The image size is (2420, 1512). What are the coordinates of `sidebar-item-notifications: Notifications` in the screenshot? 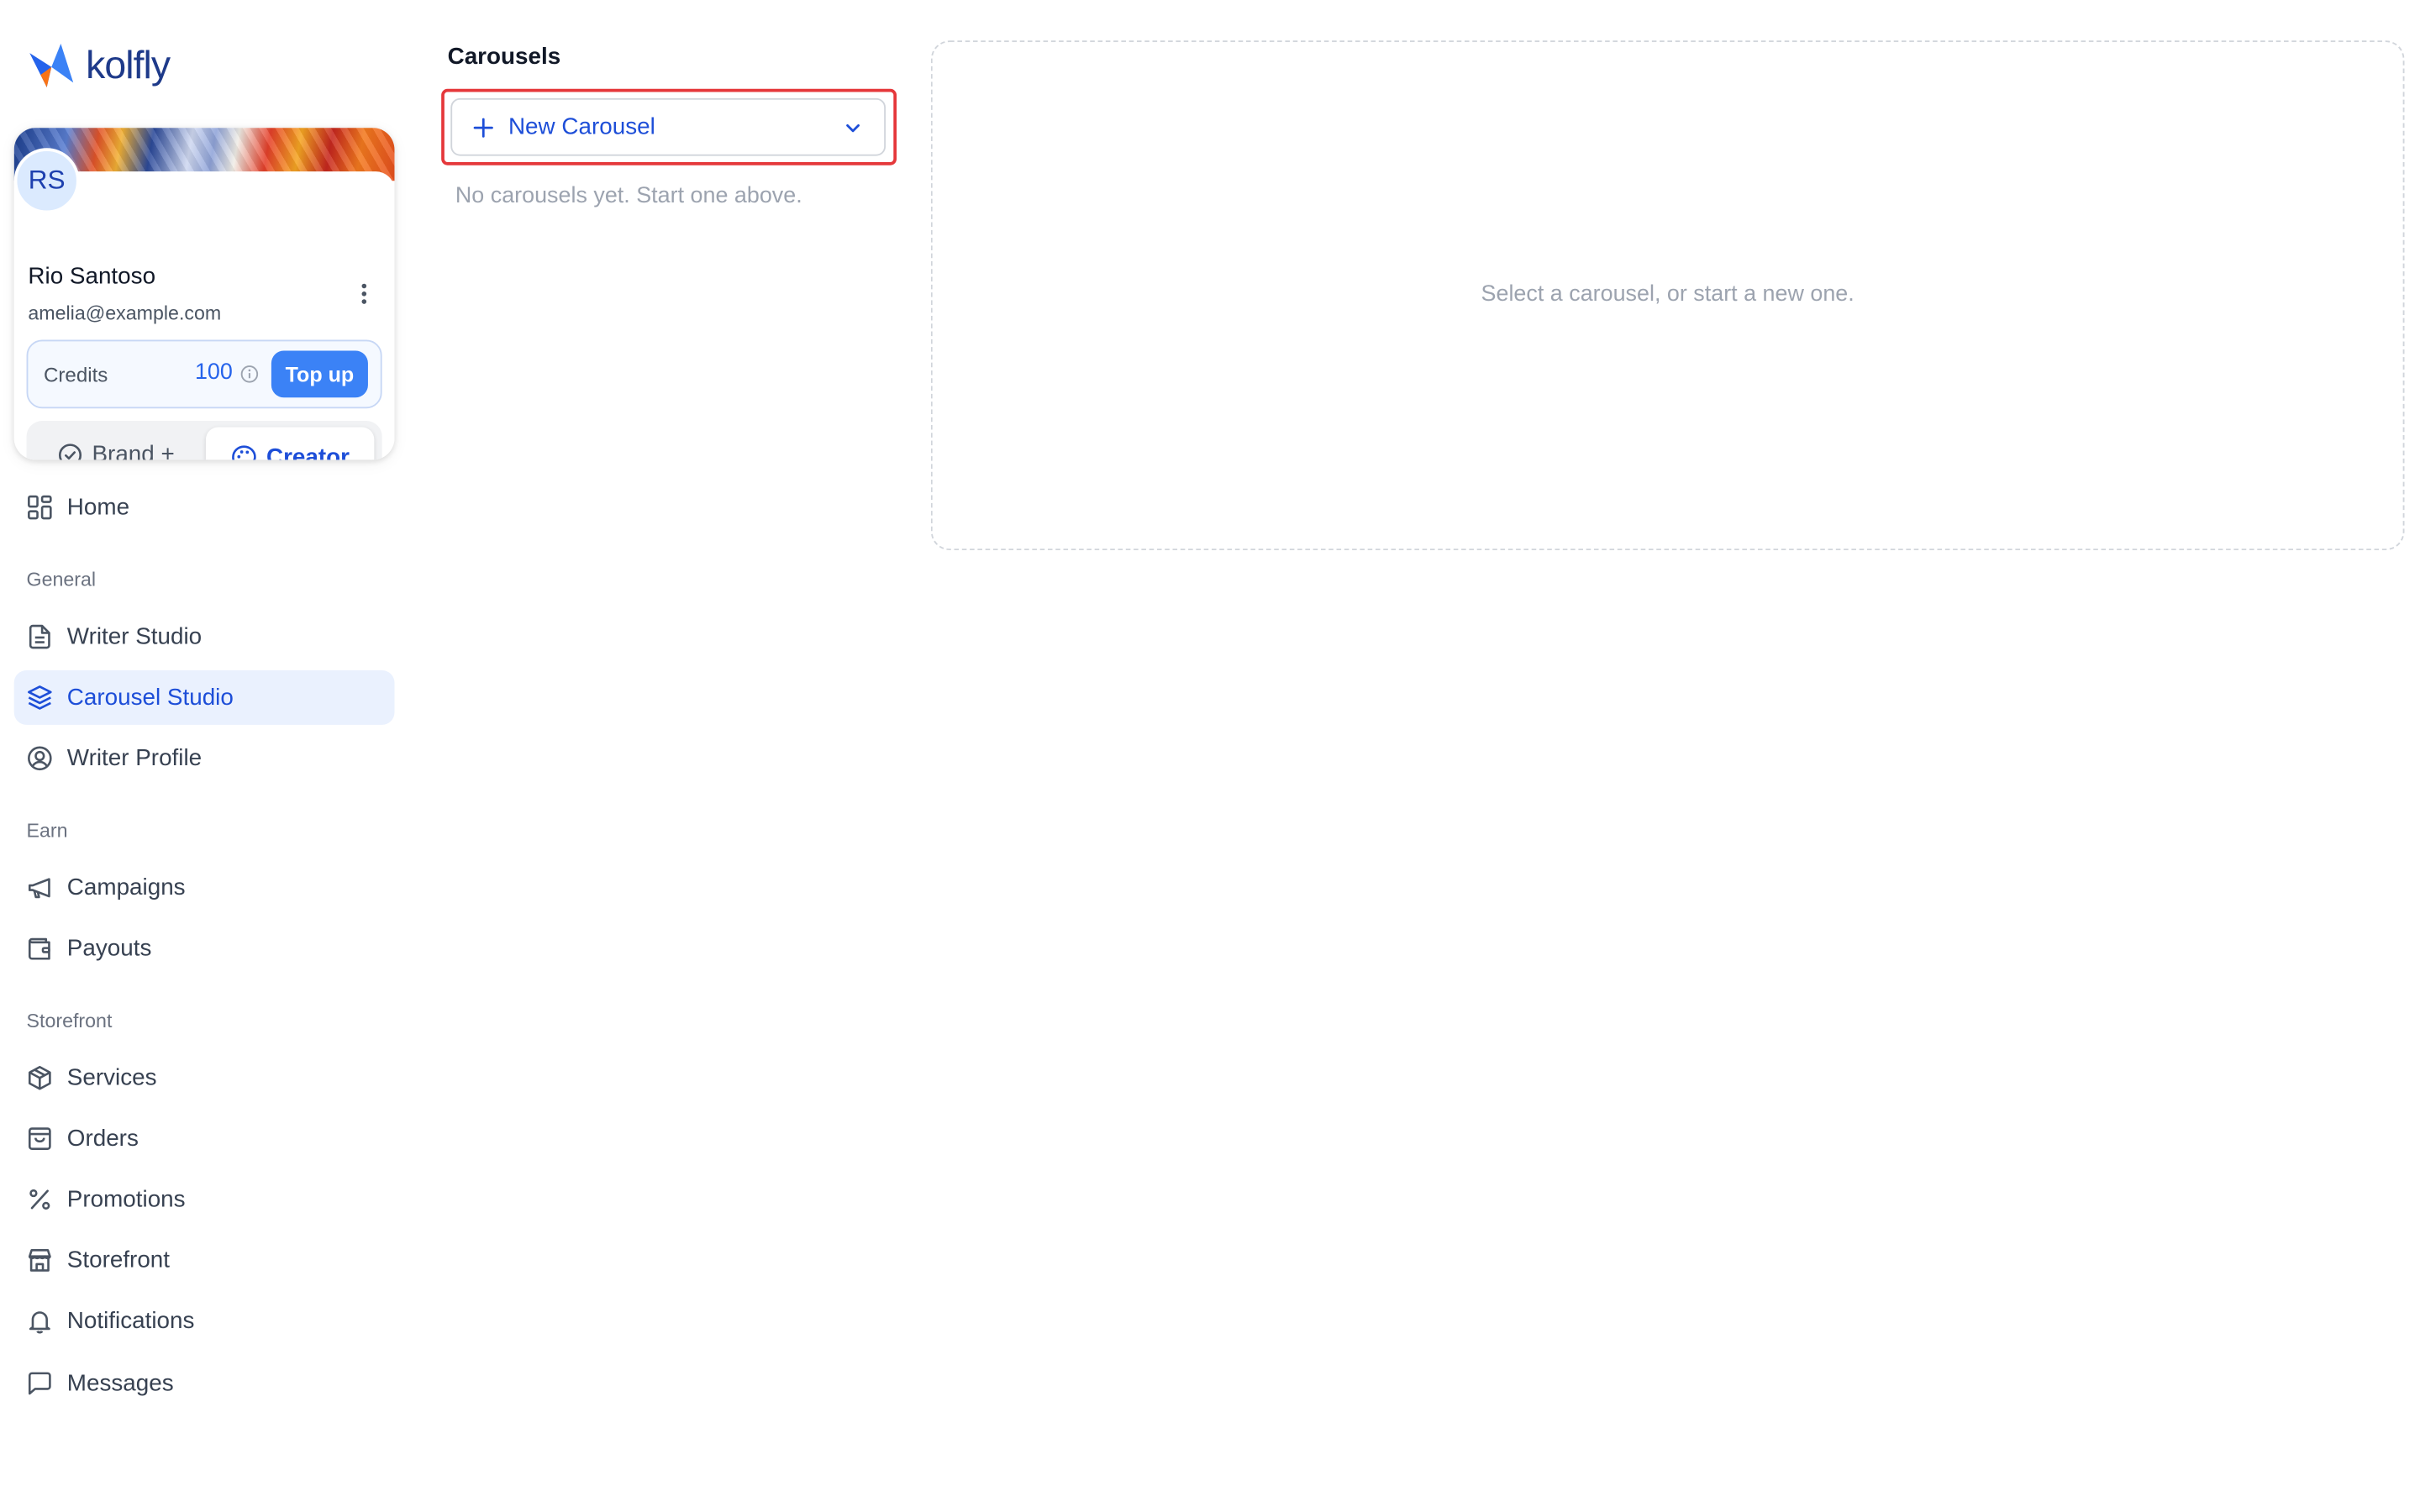 It's located at (204, 1321).